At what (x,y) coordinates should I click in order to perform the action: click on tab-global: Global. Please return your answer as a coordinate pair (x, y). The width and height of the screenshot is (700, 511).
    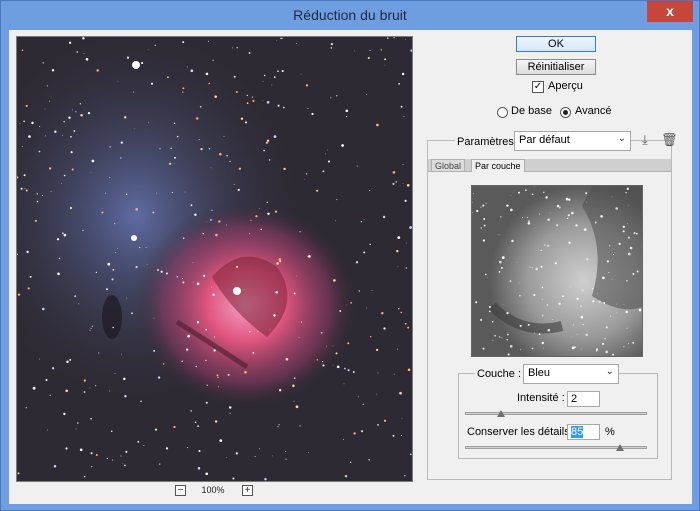
    Looking at the image, I should click on (448, 165).